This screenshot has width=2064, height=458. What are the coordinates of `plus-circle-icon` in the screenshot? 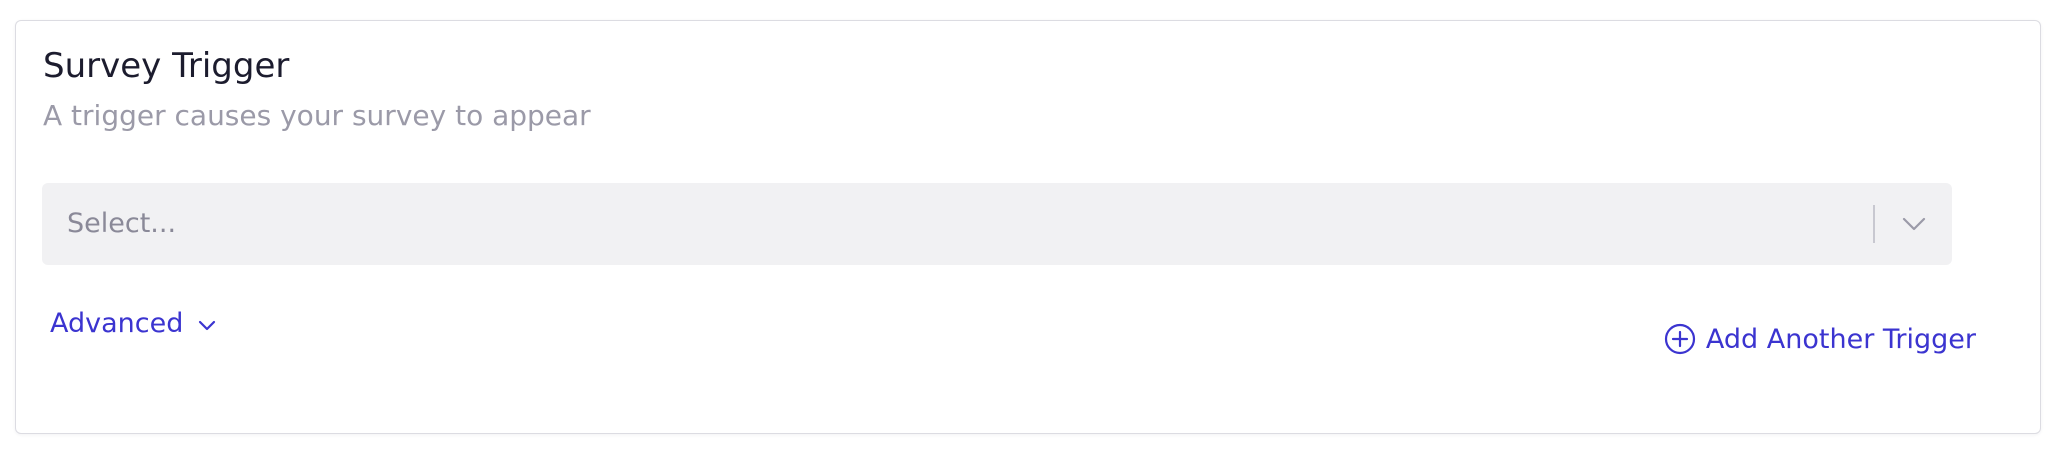 It's located at (1680, 339).